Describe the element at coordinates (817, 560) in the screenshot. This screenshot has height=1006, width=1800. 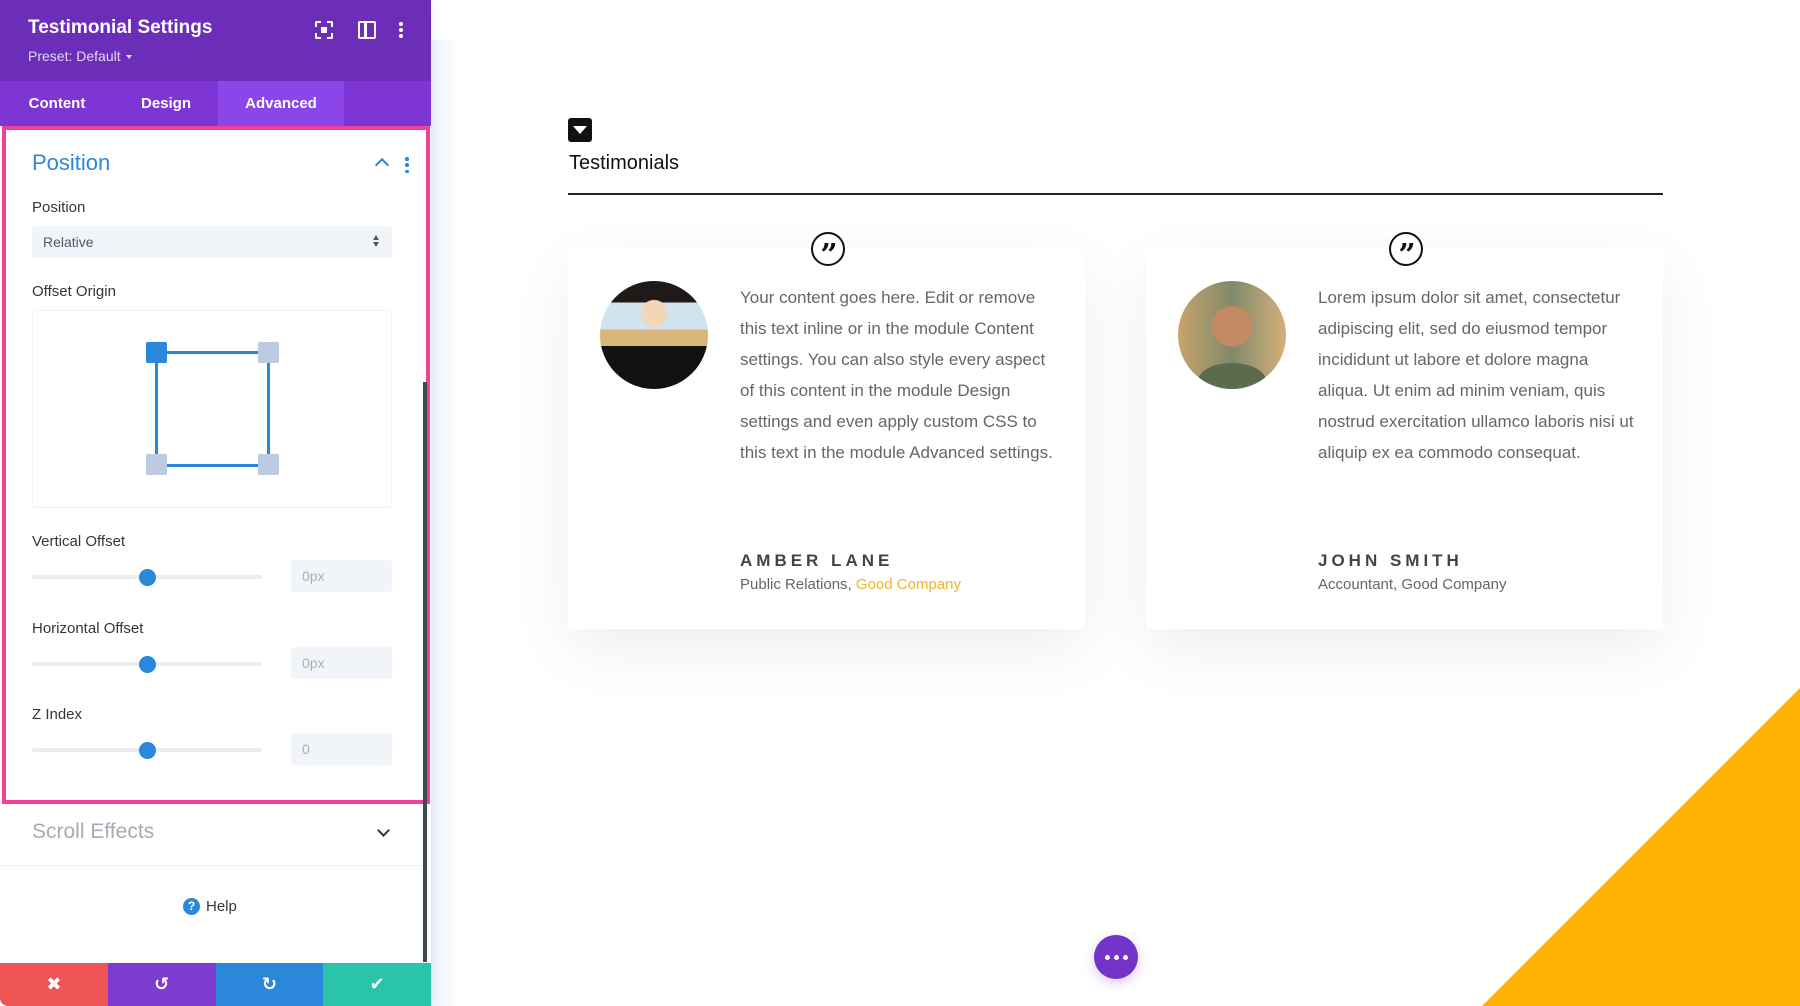
I see `author-name: AMBER LANE` at that location.